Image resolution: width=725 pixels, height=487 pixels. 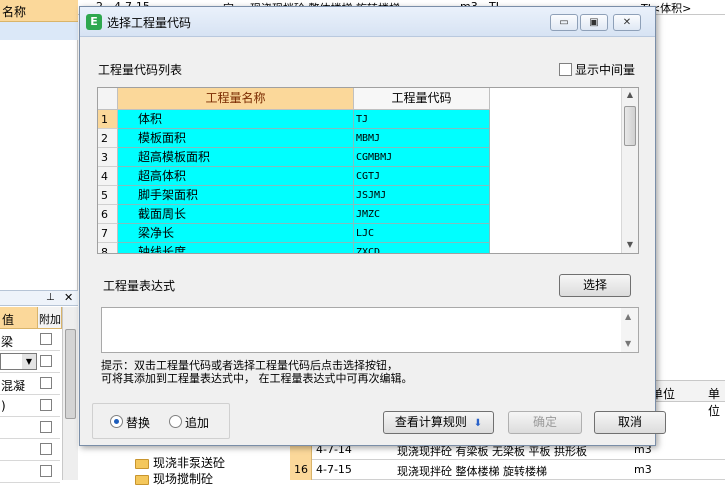 I want to click on row-number: 8, so click(x=108, y=248).